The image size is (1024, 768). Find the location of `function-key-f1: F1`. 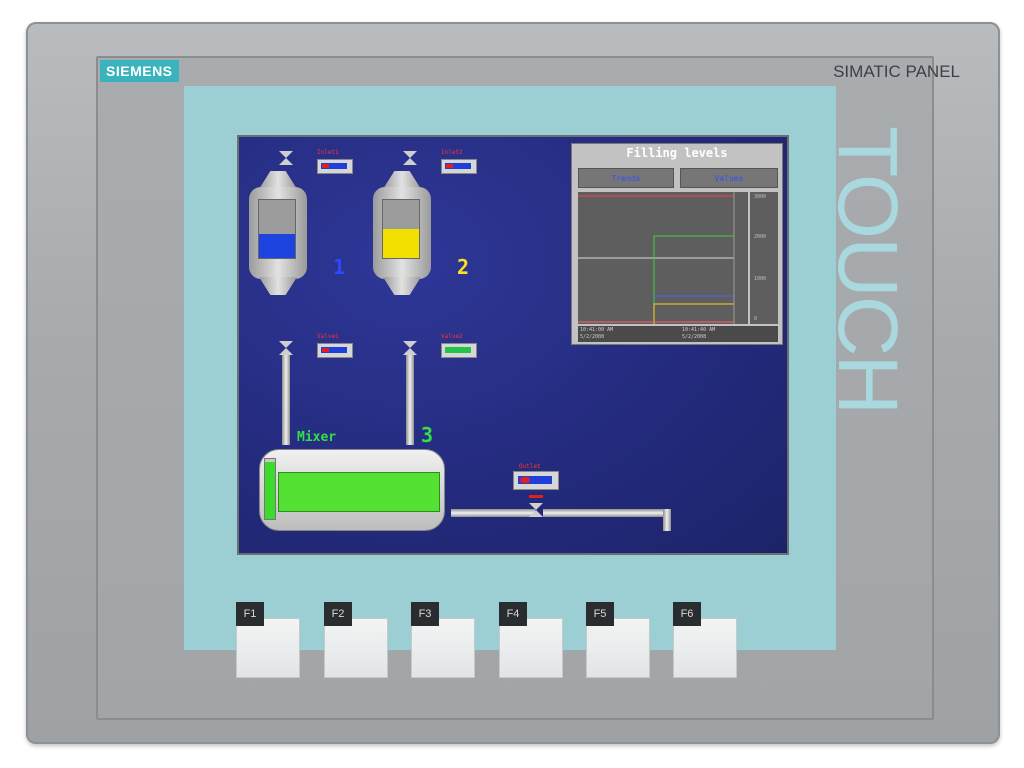

function-key-f1: F1 is located at coordinates (268, 640).